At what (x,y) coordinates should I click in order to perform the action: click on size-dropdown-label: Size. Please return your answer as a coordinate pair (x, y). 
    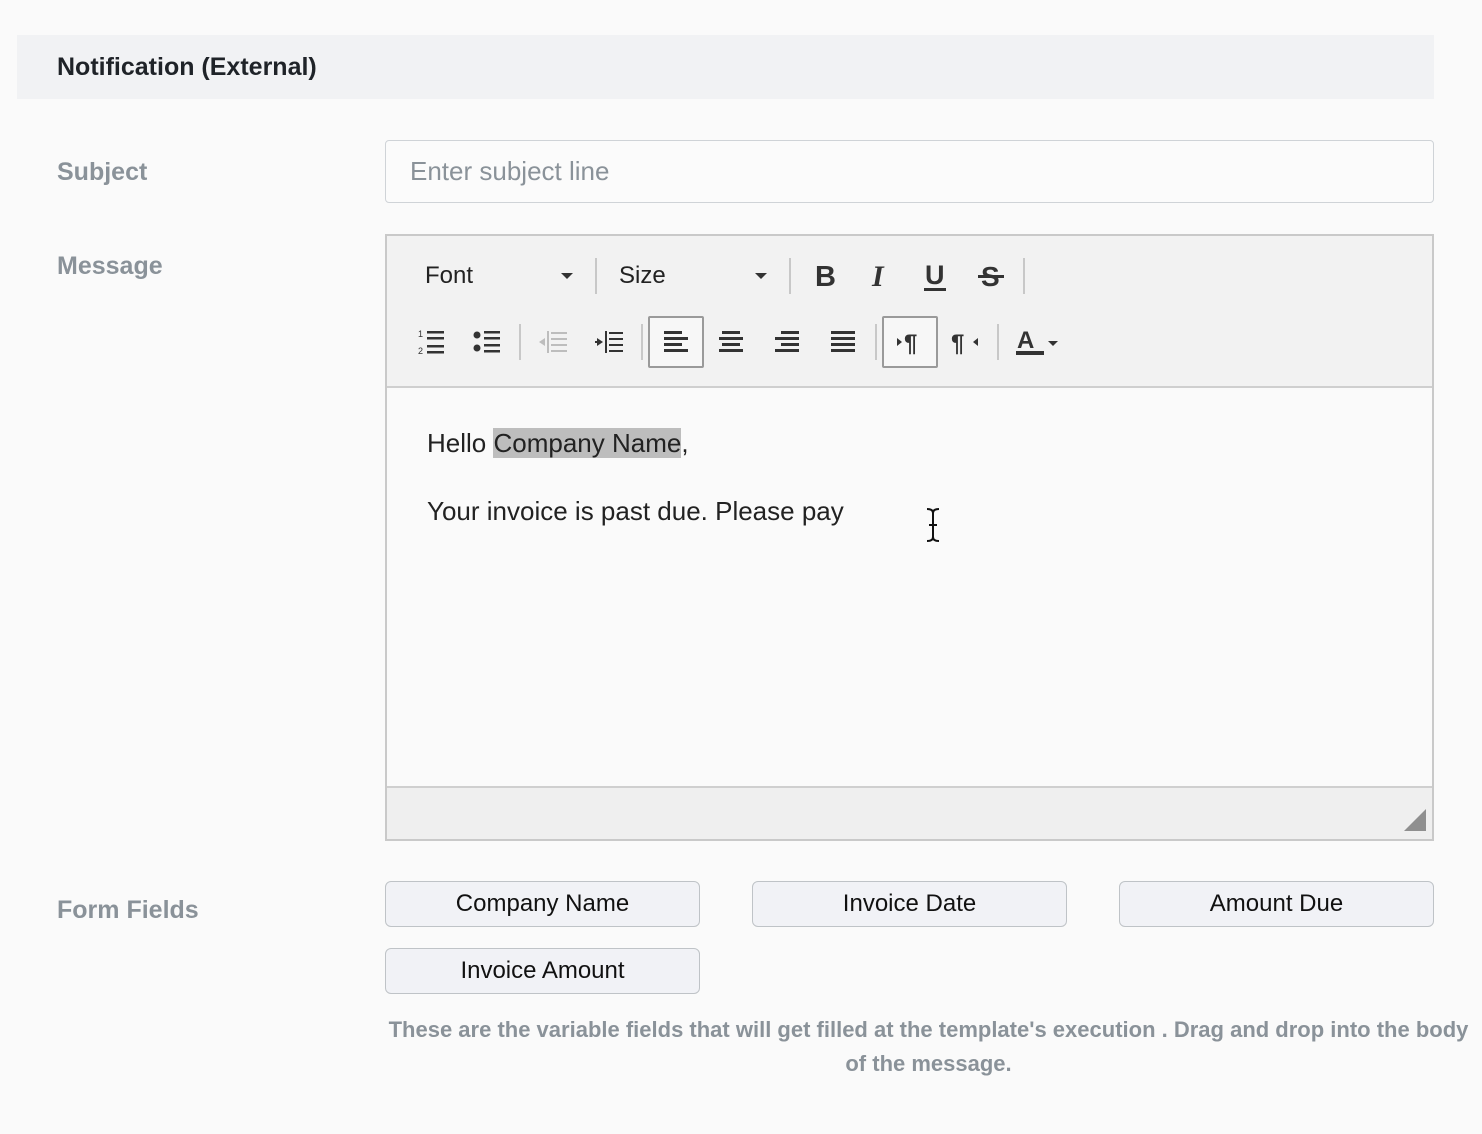
    Looking at the image, I should click on (642, 275).